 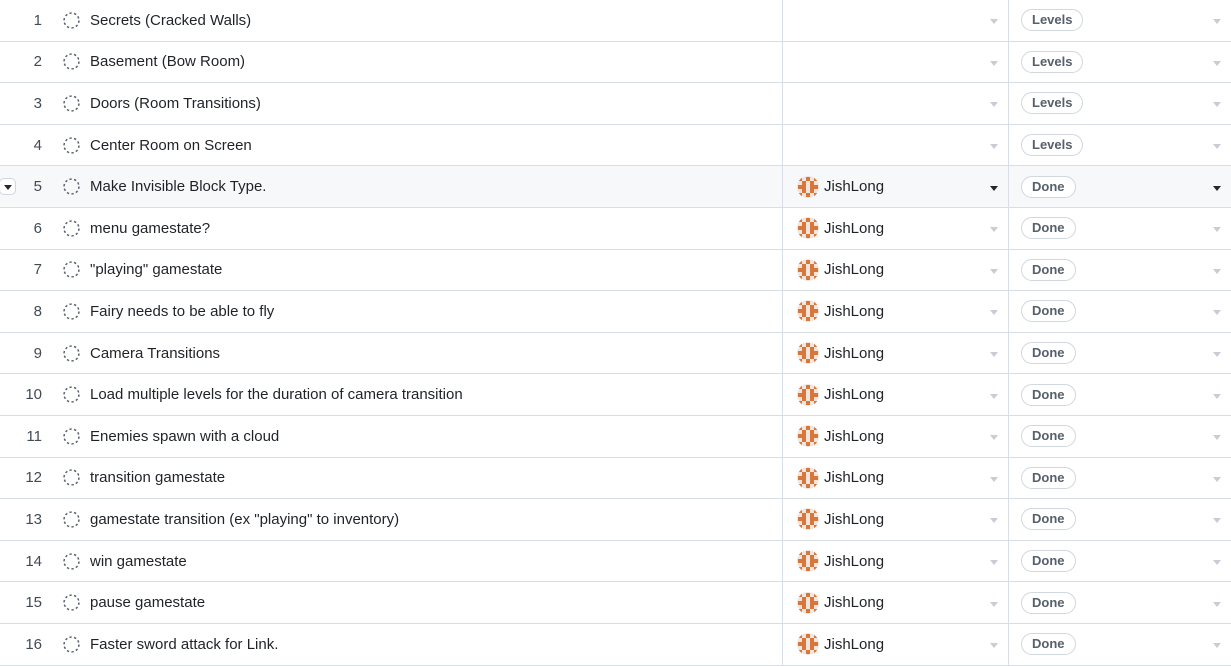 I want to click on table-row: 7 "playing" gamestate JishLong Done, so click(x=615, y=270).